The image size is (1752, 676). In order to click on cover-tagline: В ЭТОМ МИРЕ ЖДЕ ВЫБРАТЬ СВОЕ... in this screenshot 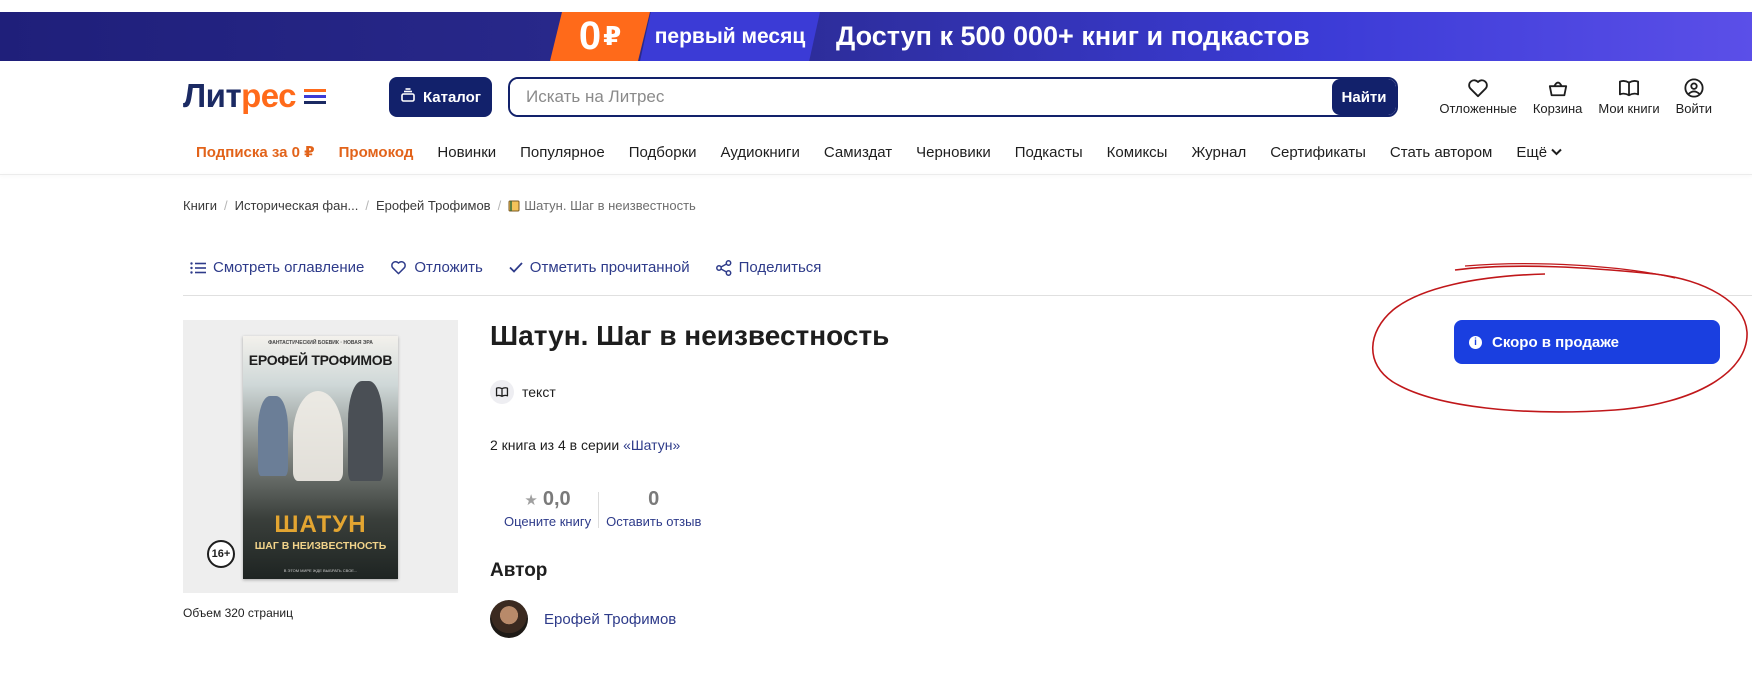, I will do `click(320, 570)`.